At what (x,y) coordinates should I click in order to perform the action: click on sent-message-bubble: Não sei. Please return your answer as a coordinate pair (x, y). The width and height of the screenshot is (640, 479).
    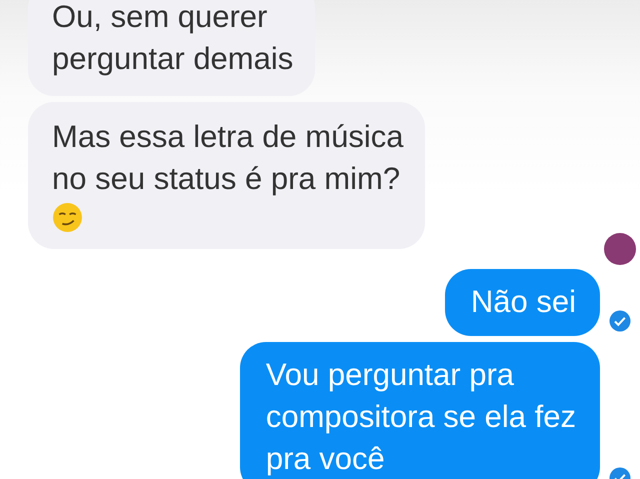
    Looking at the image, I should click on (522, 302).